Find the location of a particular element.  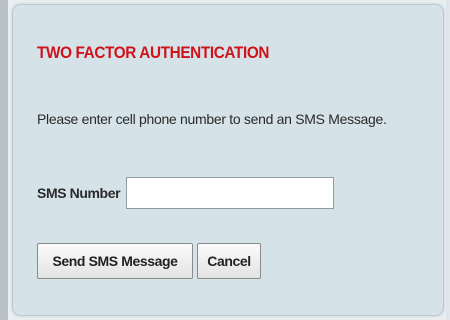

sms-number-input is located at coordinates (230, 193).